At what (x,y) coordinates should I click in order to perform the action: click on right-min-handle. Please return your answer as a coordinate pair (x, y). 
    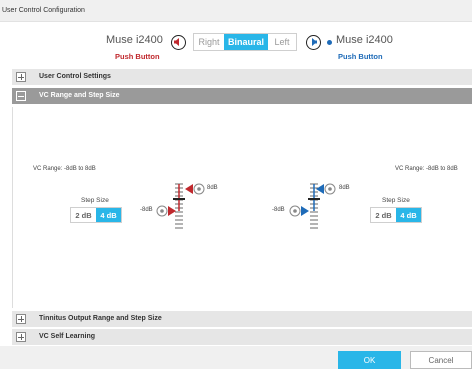
    Looking at the image, I should click on (300, 213).